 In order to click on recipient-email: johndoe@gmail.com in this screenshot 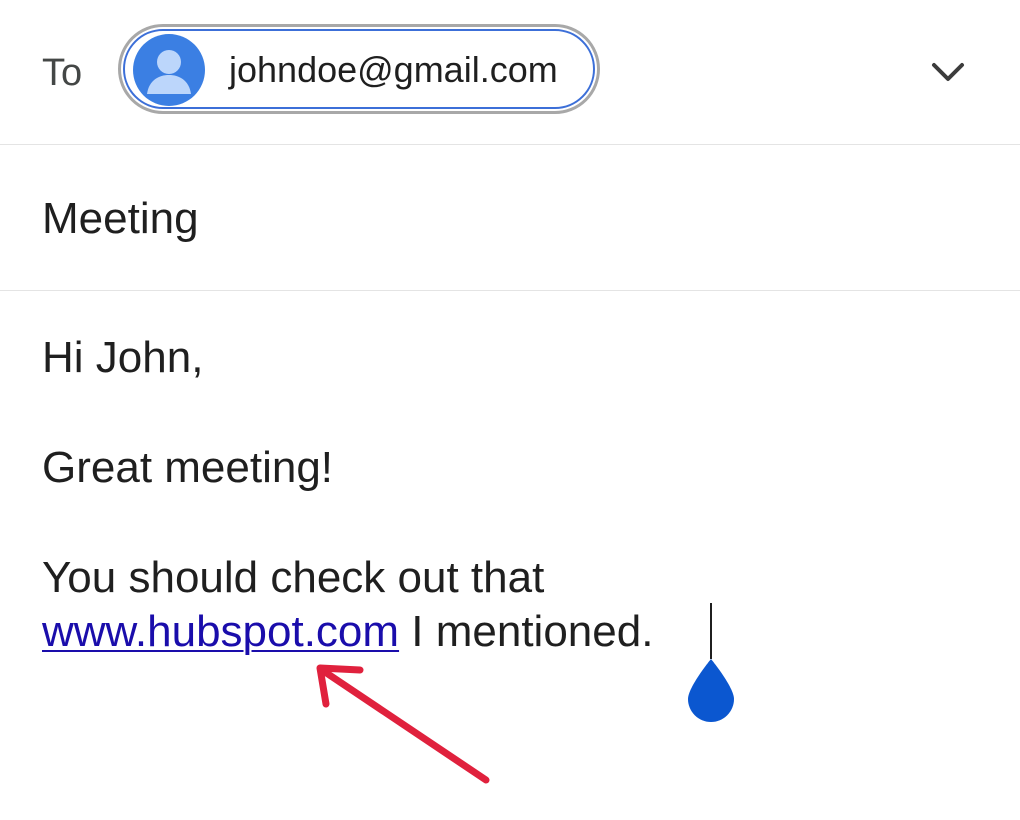, I will do `click(393, 69)`.